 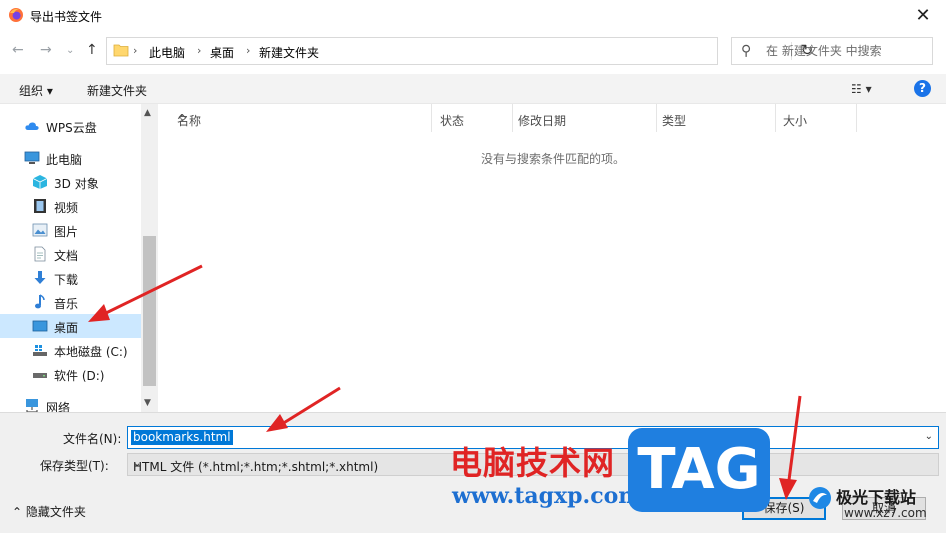 What do you see at coordinates (182, 119) in the screenshot?
I see `sort-ascending-icon: ^` at bounding box center [182, 119].